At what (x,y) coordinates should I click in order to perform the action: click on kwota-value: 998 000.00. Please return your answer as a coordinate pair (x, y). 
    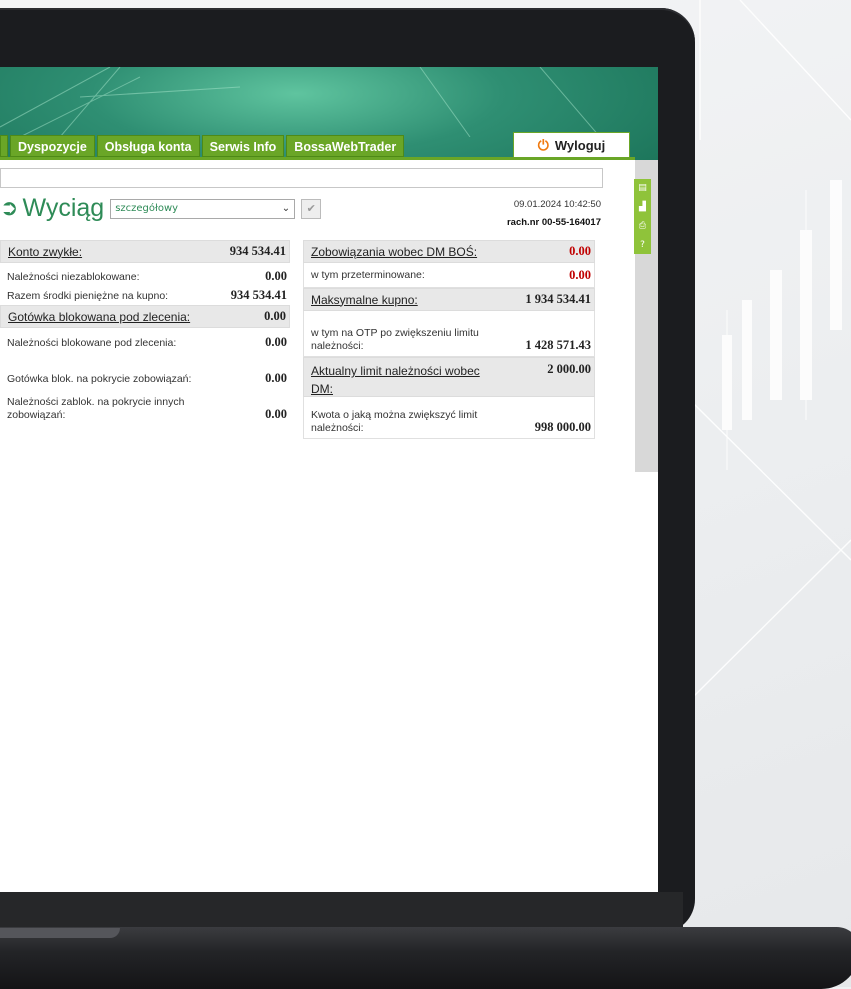
    Looking at the image, I should click on (562, 427).